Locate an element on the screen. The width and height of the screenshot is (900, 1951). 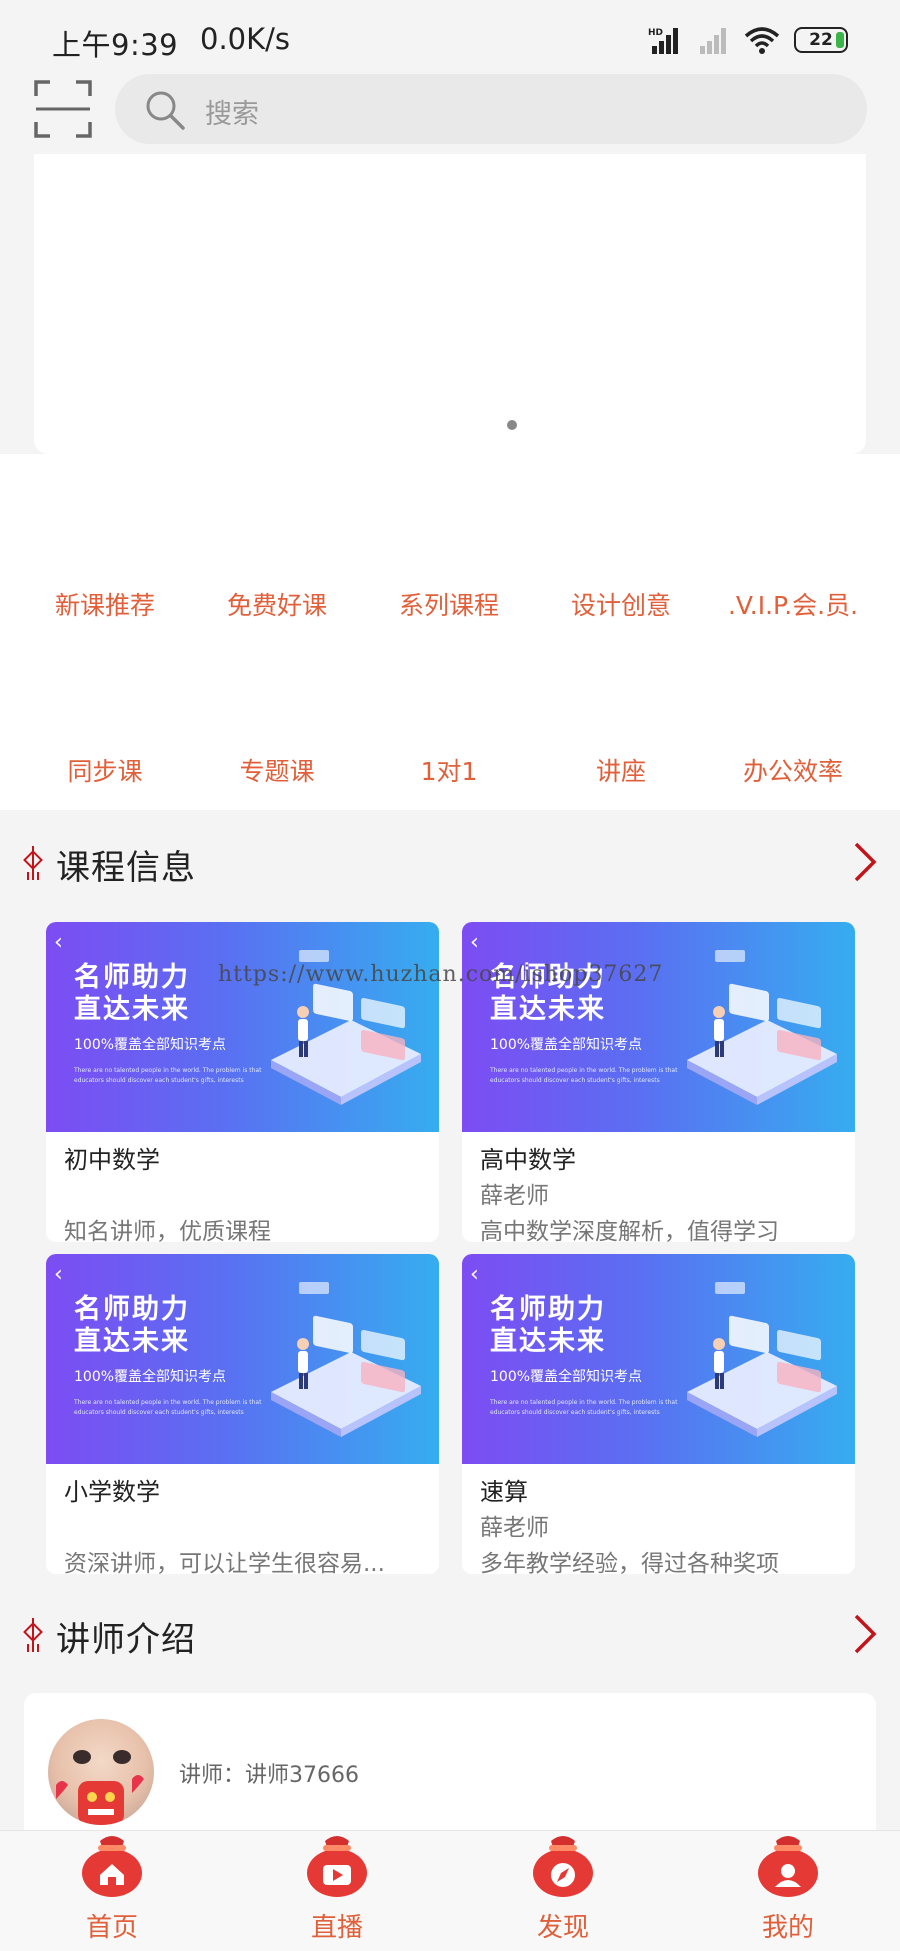
tab-live: 直播 is located at coordinates (337, 1891).